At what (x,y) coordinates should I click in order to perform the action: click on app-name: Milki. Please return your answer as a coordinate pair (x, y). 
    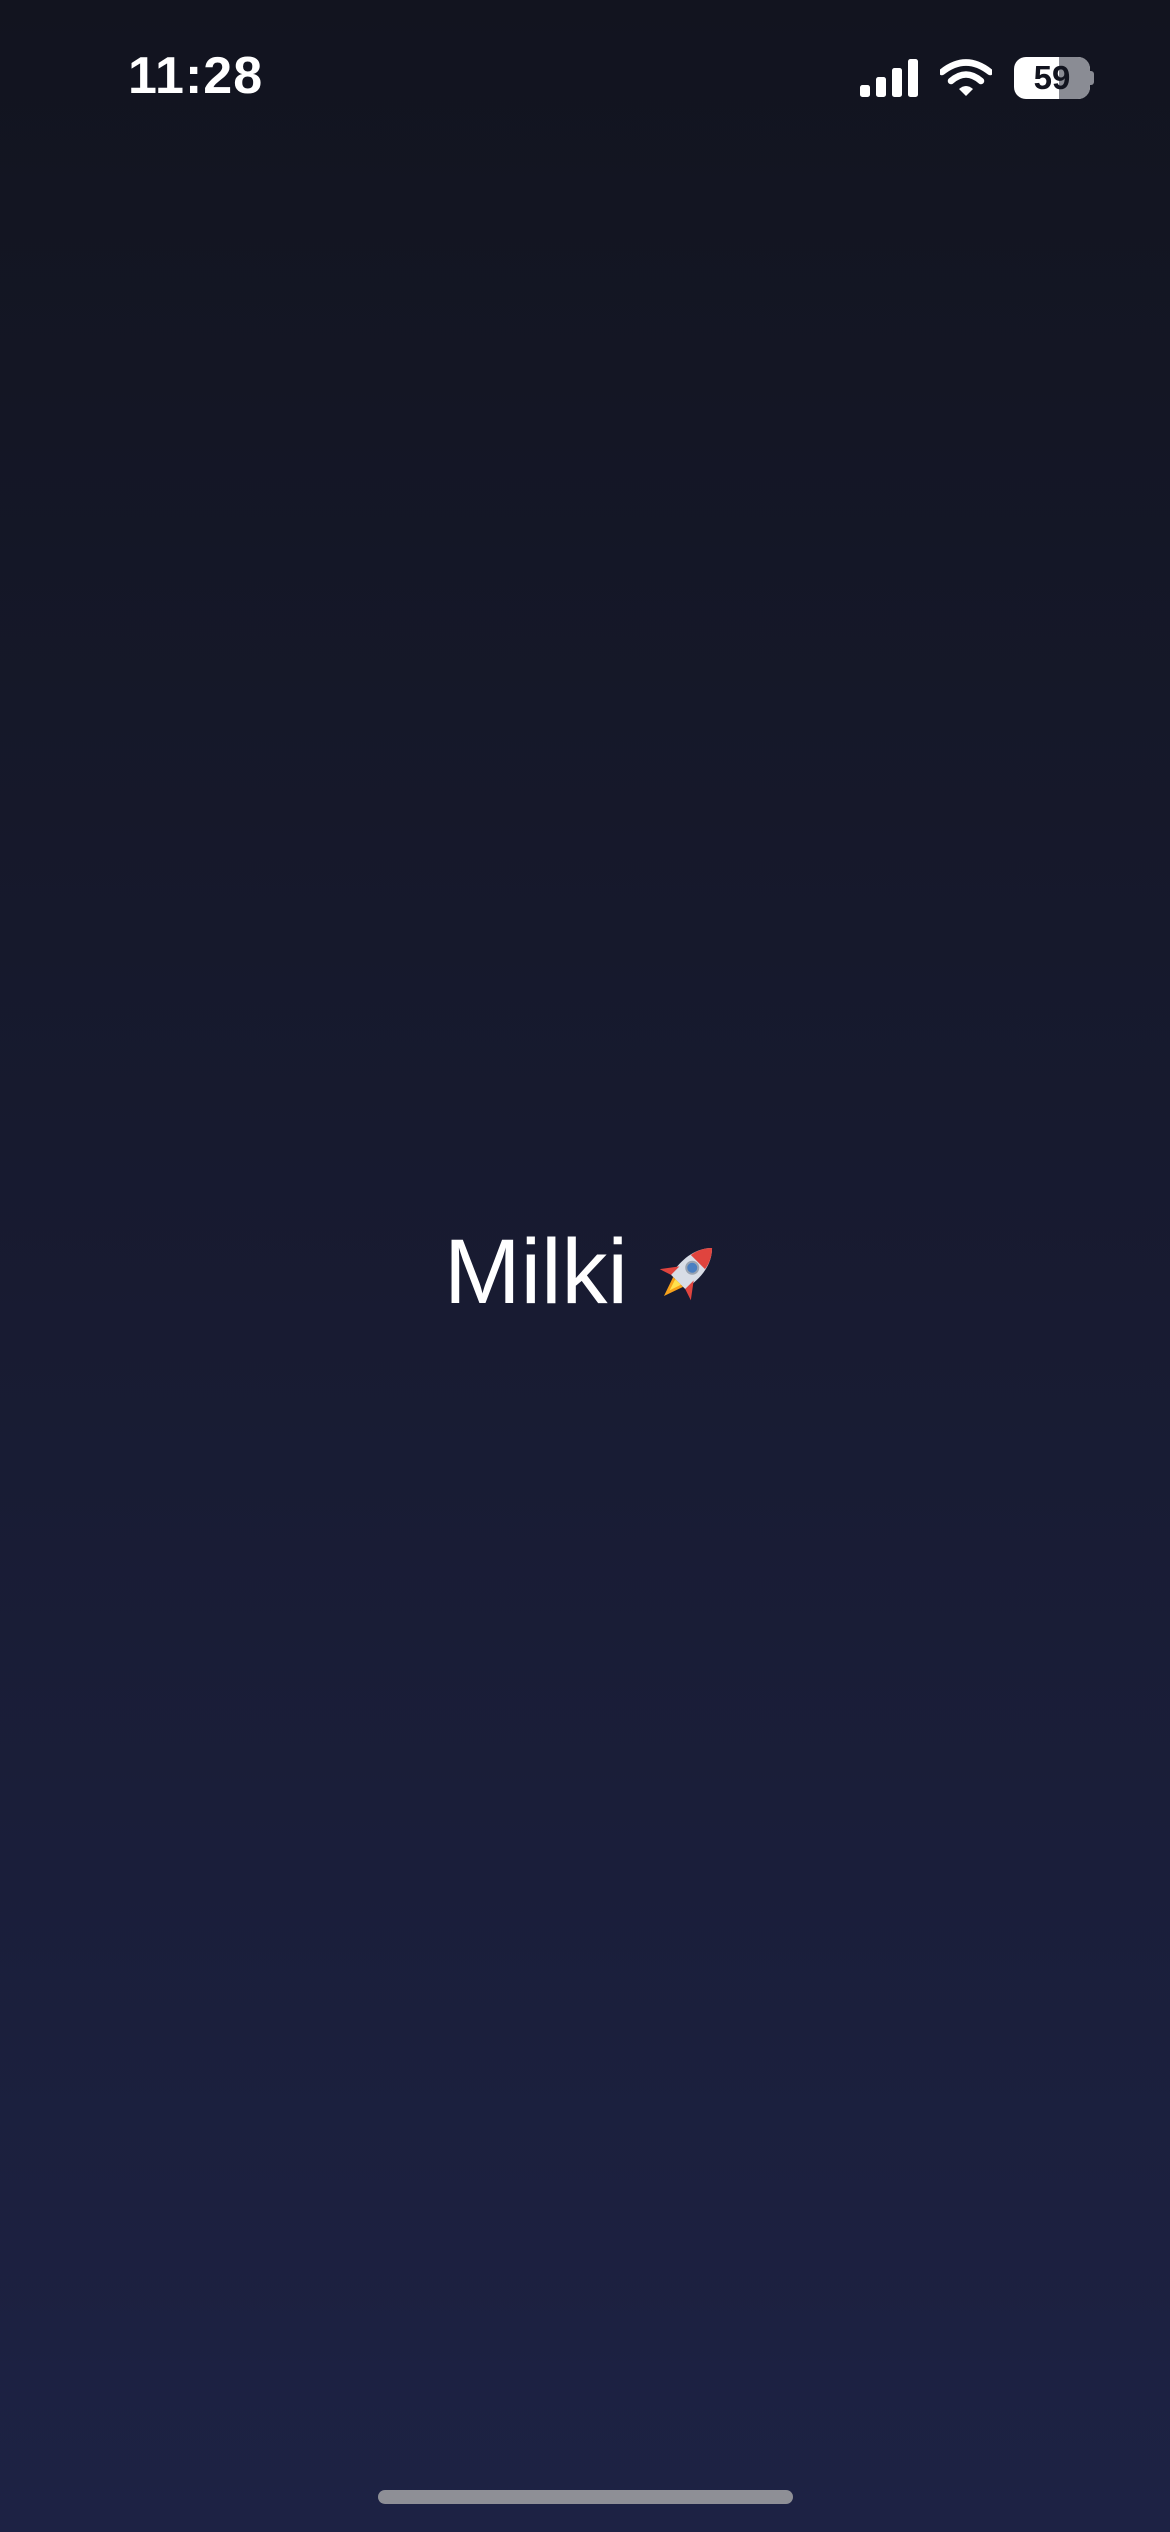
    Looking at the image, I should click on (536, 1272).